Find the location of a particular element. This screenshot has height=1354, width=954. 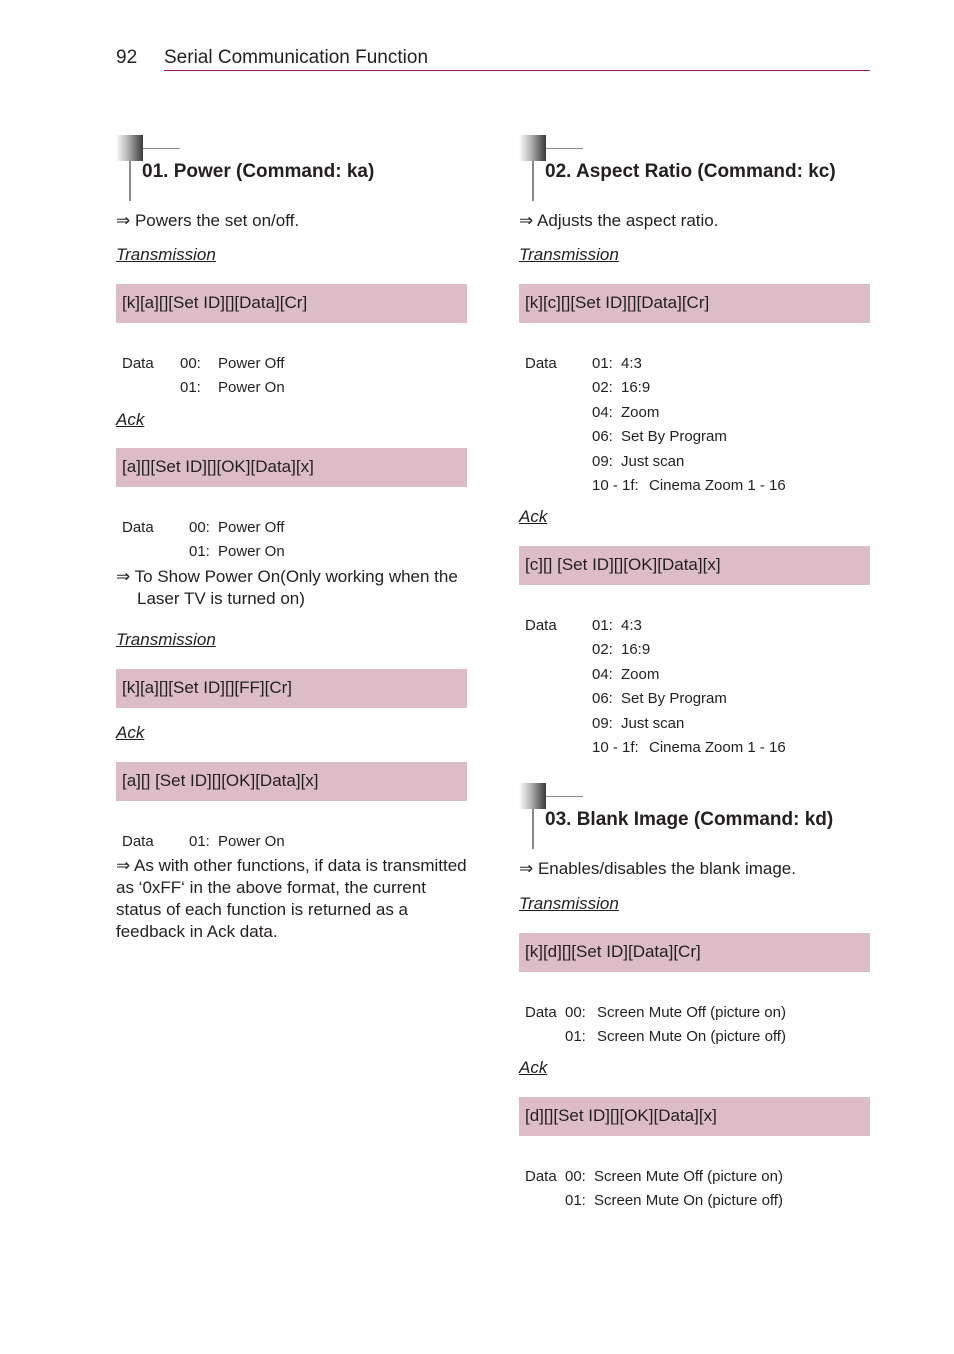

ack-command-box: [d][][Set ID][][OK][Data][x] is located at coordinates (694, 1116).